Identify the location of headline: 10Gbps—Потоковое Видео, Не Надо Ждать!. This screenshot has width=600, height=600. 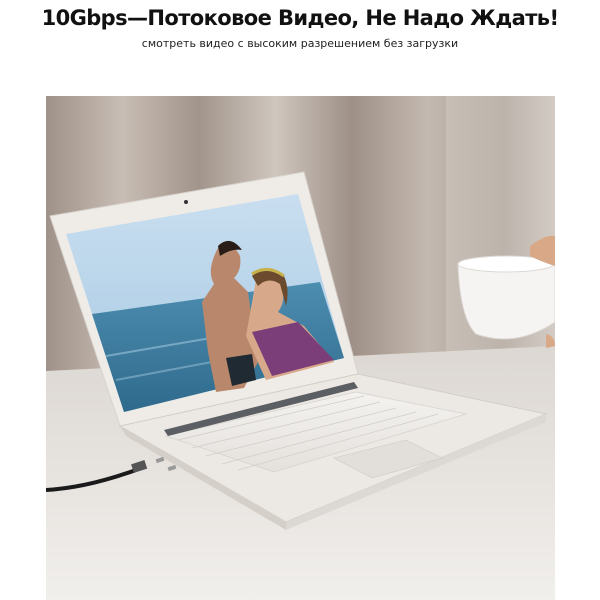
(300, 18).